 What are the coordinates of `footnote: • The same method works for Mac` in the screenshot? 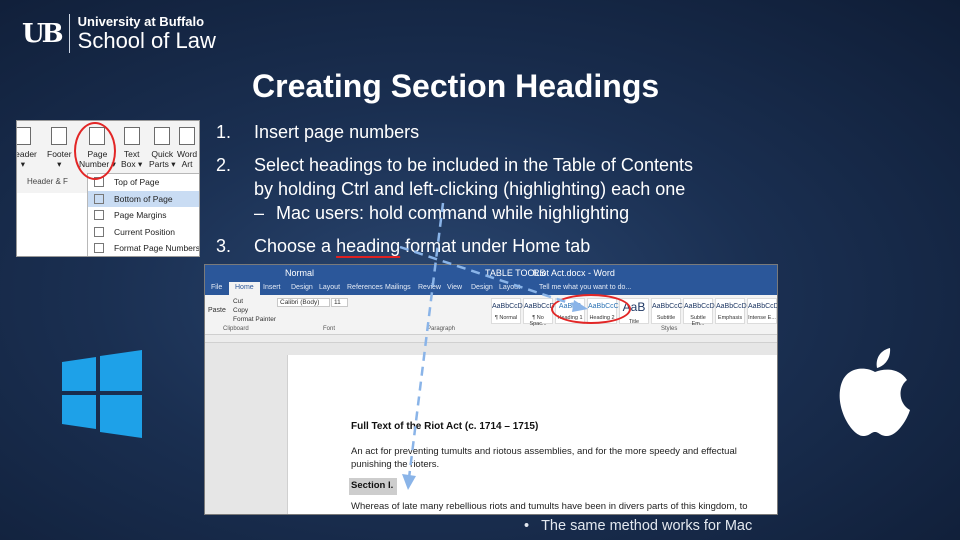 It's located at (638, 526).